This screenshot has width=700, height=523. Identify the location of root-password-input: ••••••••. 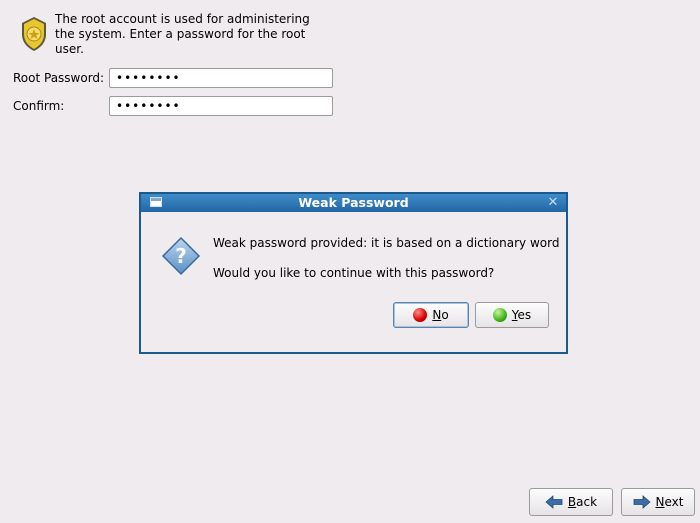
(221, 78).